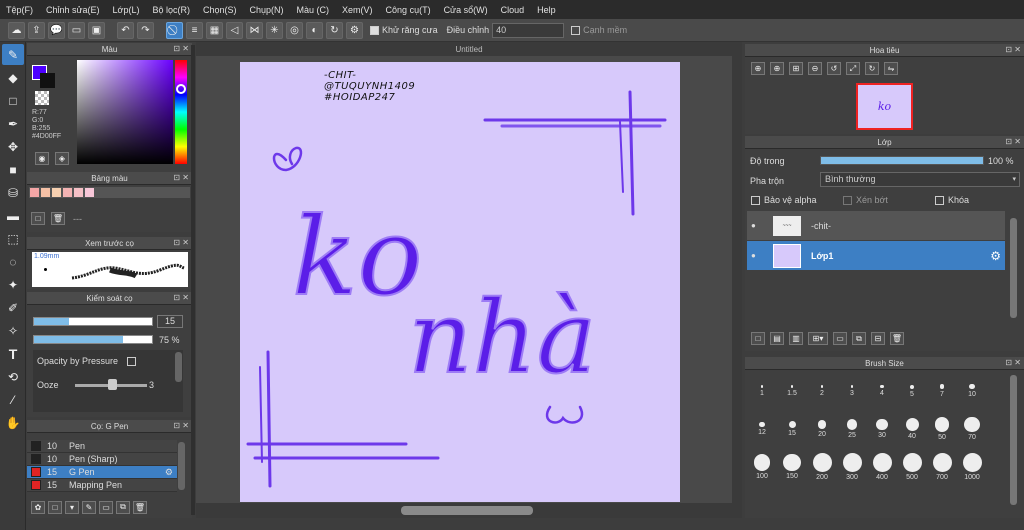 This screenshot has height=530, width=1024. I want to click on menu-item: Chụp(N), so click(267, 10).